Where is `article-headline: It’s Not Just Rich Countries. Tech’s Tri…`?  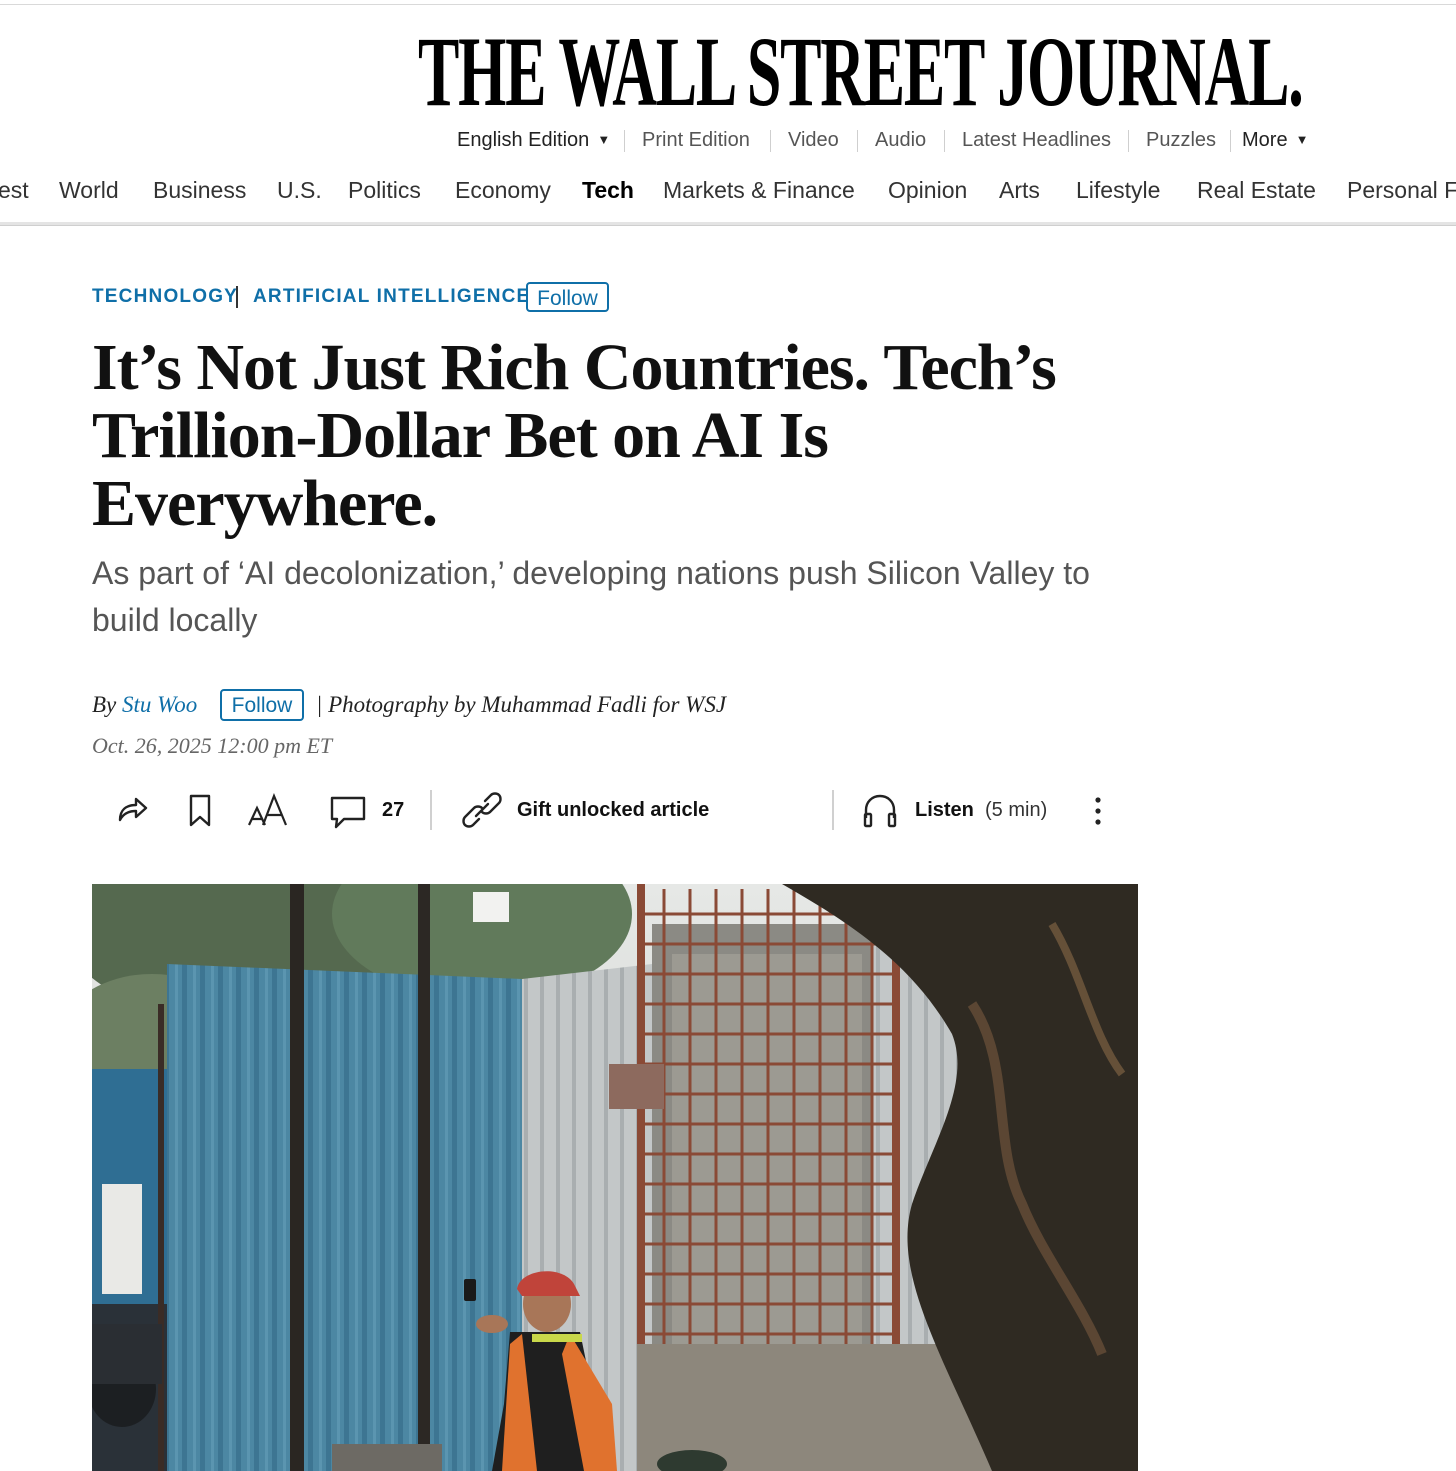
article-headline: It’s Not Just Rich Countries. Tech’s Tri… is located at coordinates (574, 435).